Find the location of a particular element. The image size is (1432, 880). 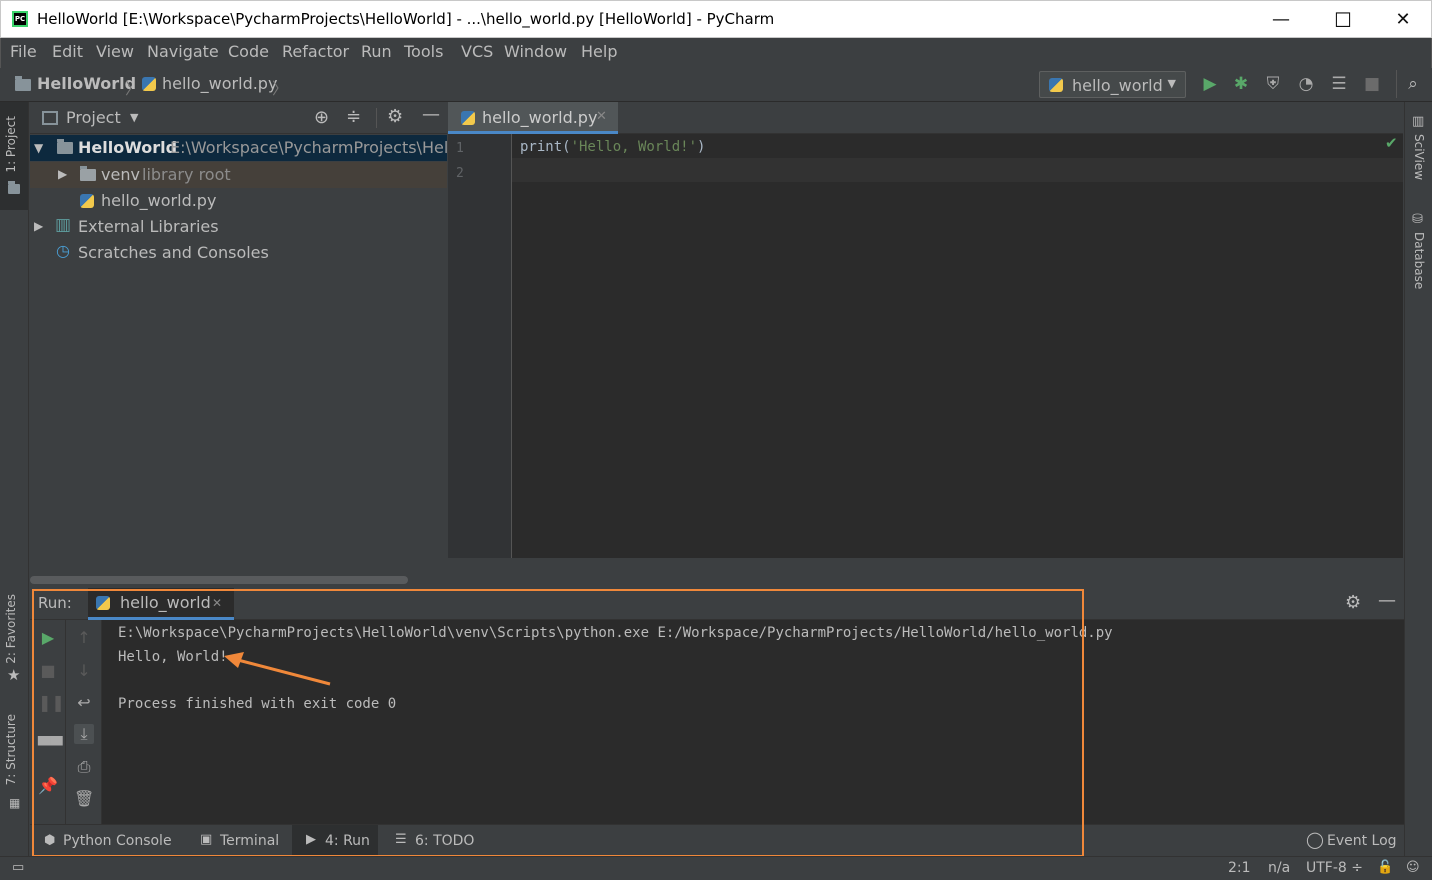

close-button: ✕ is located at coordinates (1403, 20).